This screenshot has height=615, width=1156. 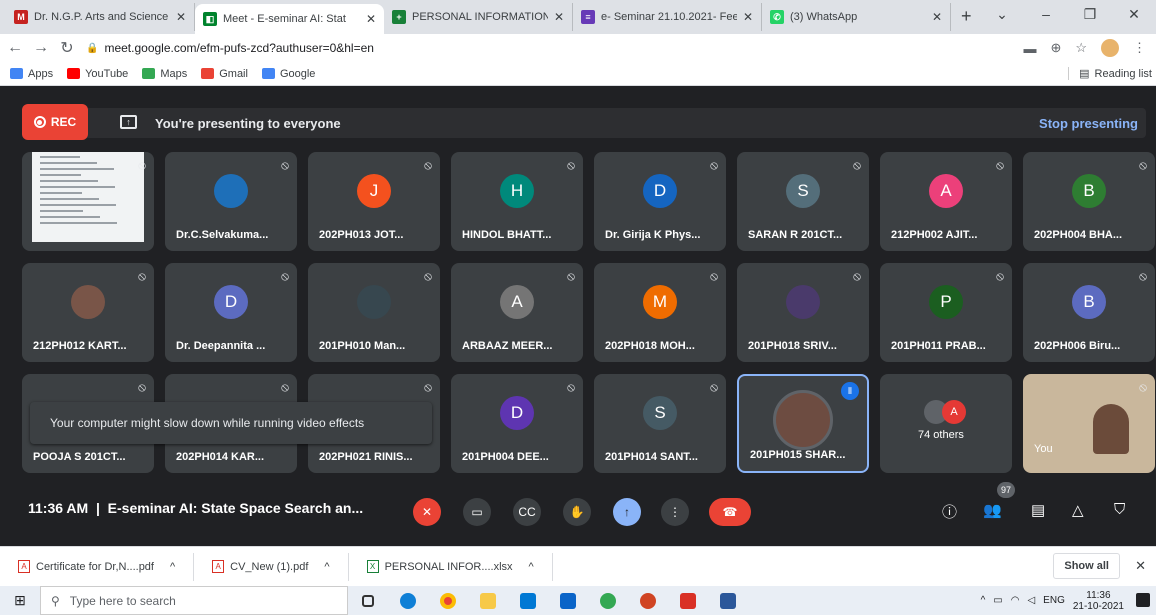 I want to click on language-indicator: ENG, so click(x=1054, y=600).